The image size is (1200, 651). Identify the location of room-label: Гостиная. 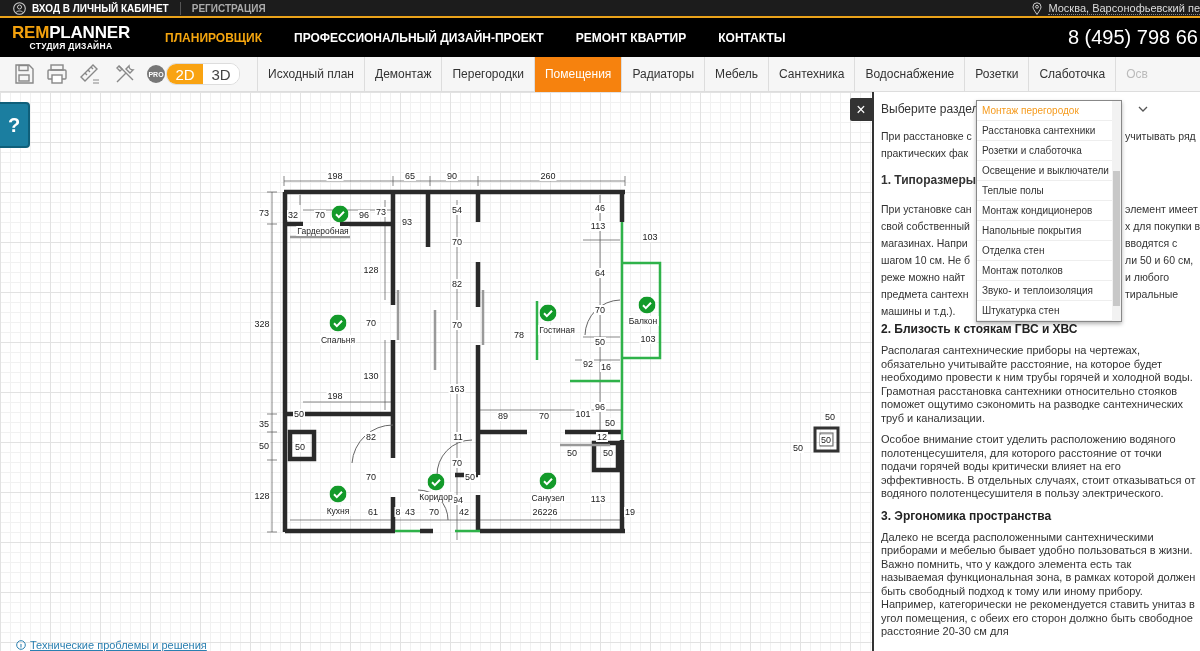
(557, 330).